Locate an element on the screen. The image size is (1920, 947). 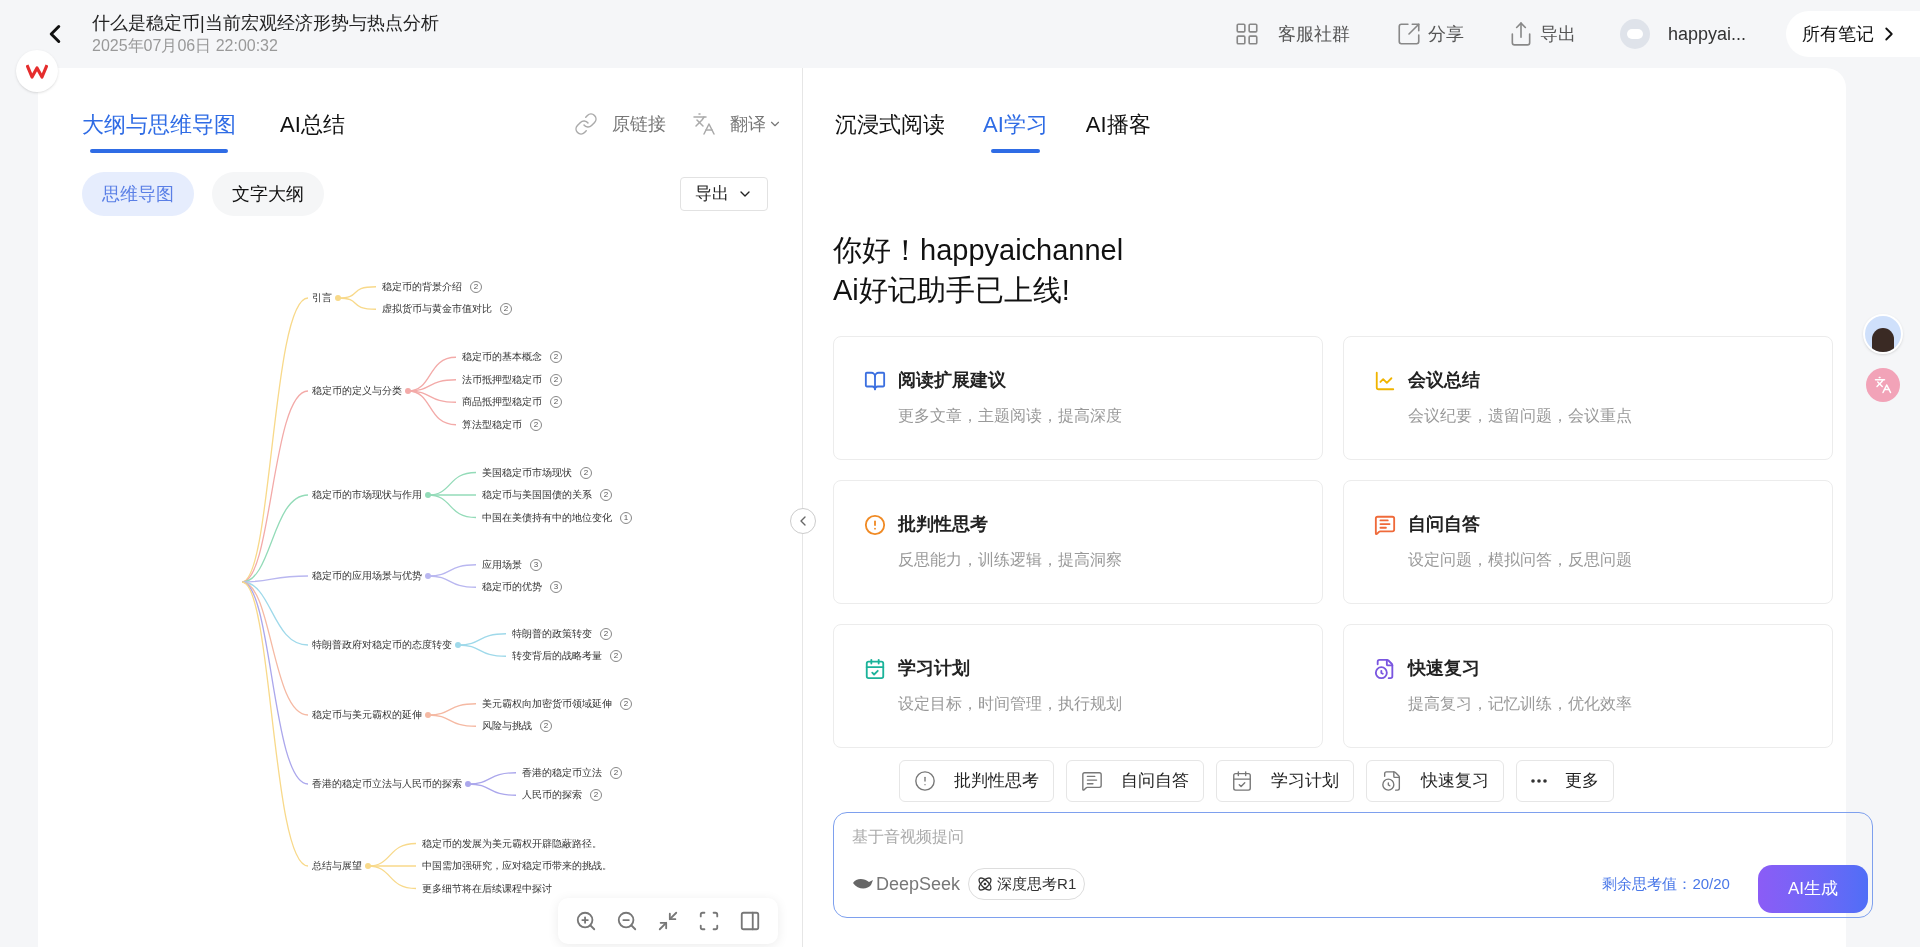
question-input-box: 基于音视频提问 DeepSeek 深度思考R1 剩余思考值：20/20 AI生成 is located at coordinates (1353, 865).